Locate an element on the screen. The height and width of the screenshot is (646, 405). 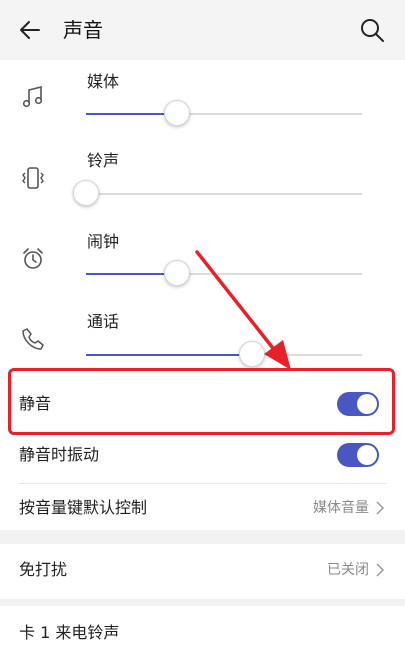
annotation-highlight-box is located at coordinates (201, 401).